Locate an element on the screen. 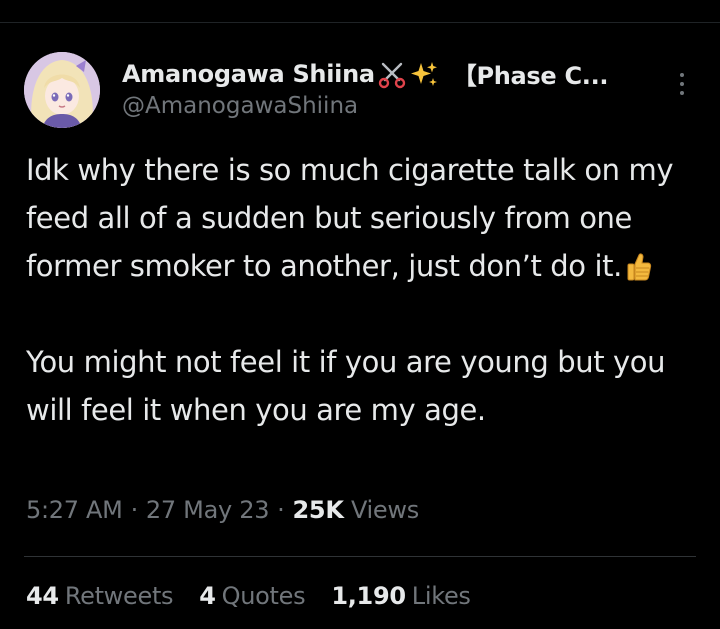 This screenshot has width=720, height=629. views-count: 25K is located at coordinates (318, 510).